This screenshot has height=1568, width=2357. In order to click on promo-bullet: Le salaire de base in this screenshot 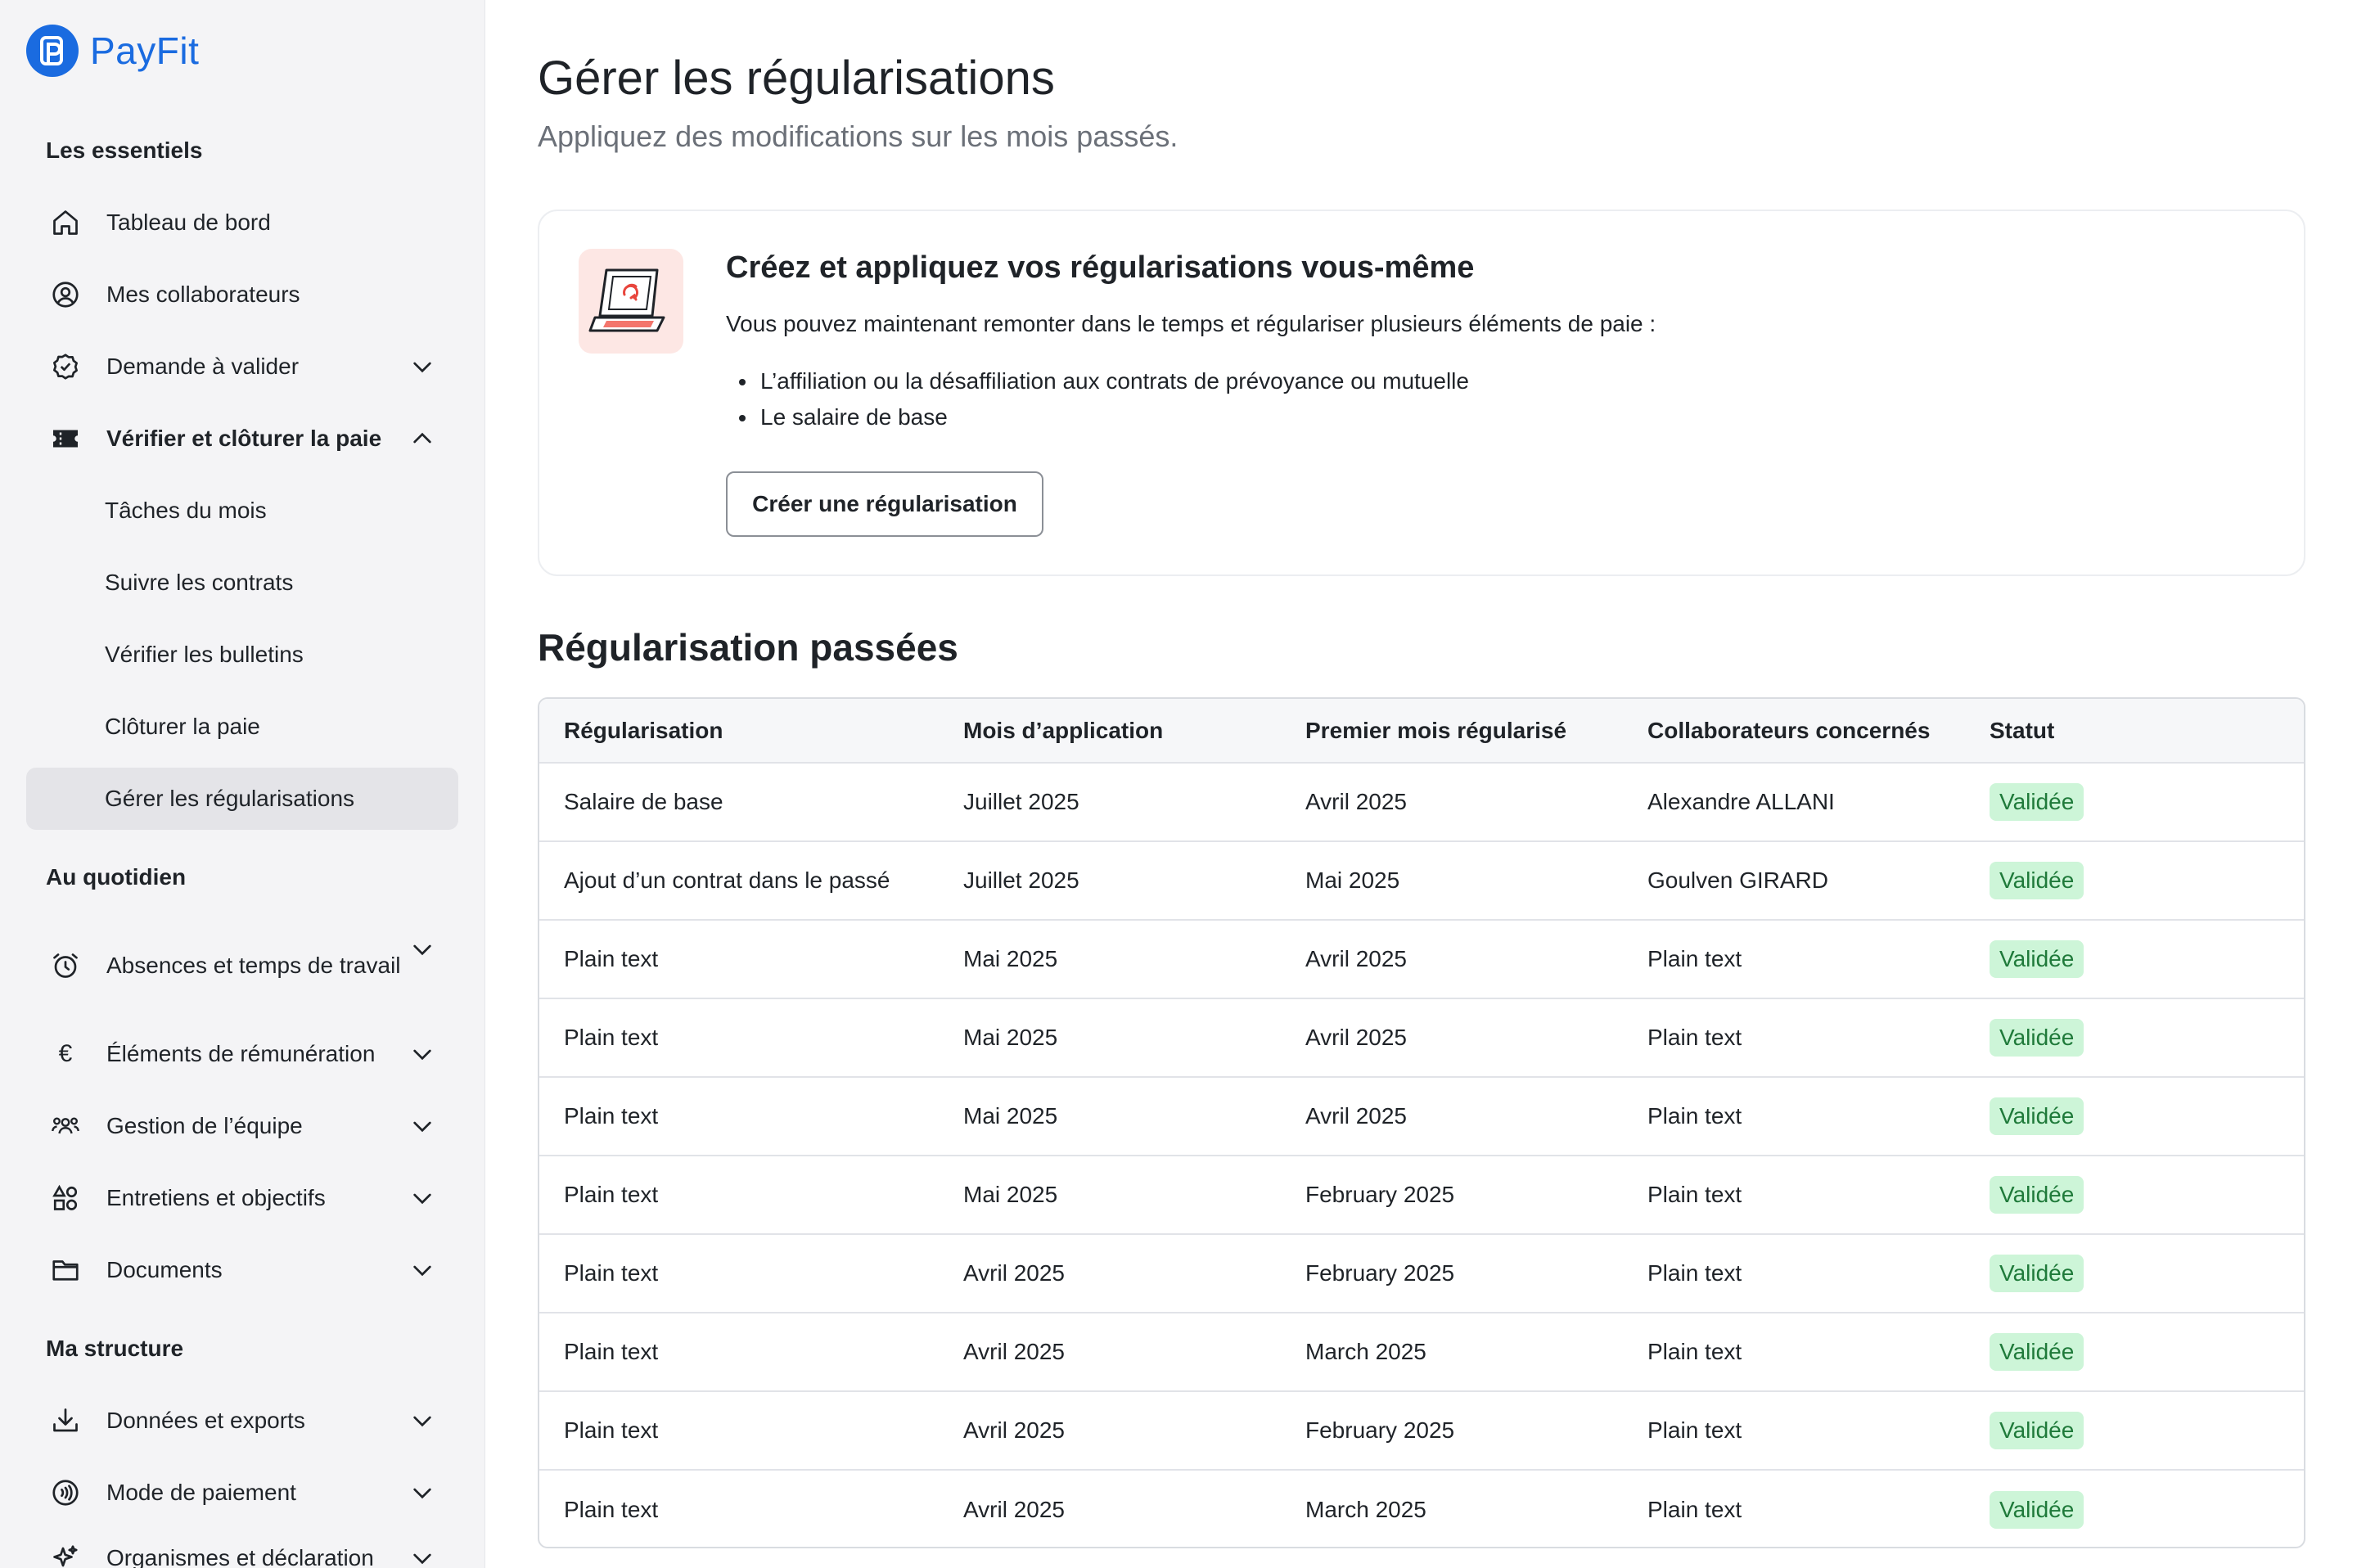, I will do `click(1097, 417)`.